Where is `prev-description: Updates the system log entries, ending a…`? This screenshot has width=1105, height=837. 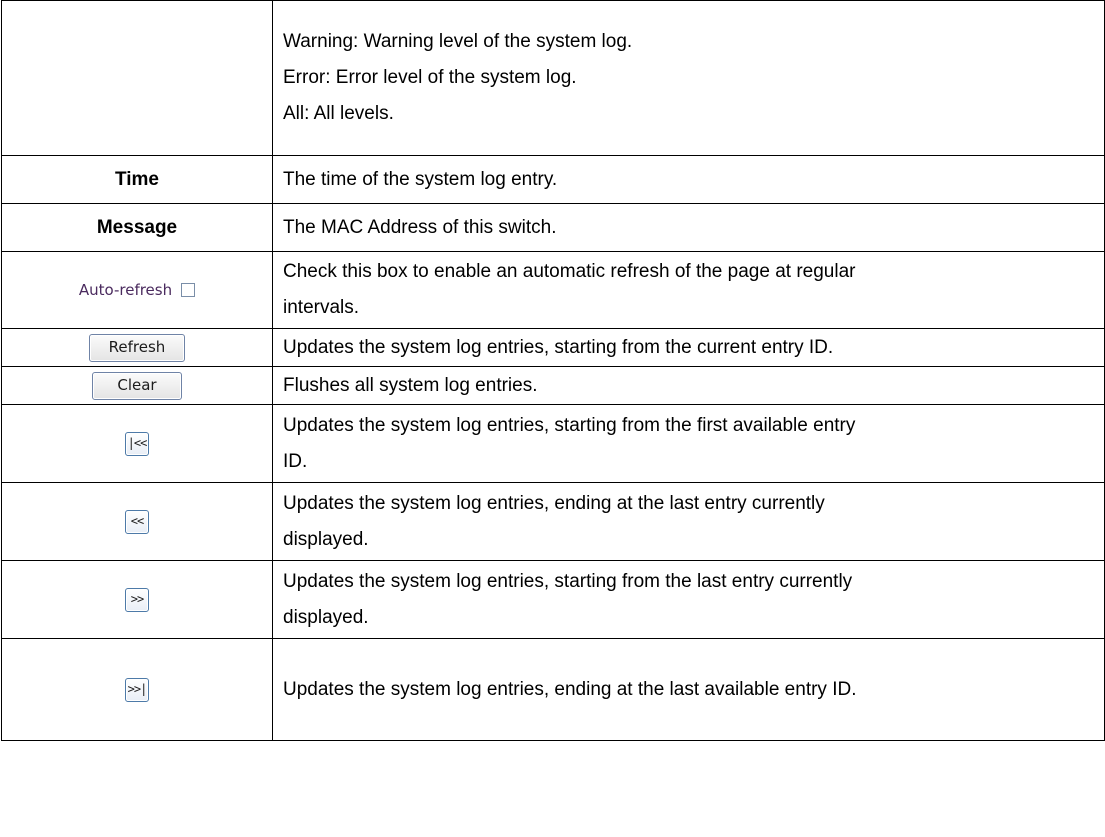 prev-description: Updates the system log entries, ending a… is located at coordinates (688, 521).